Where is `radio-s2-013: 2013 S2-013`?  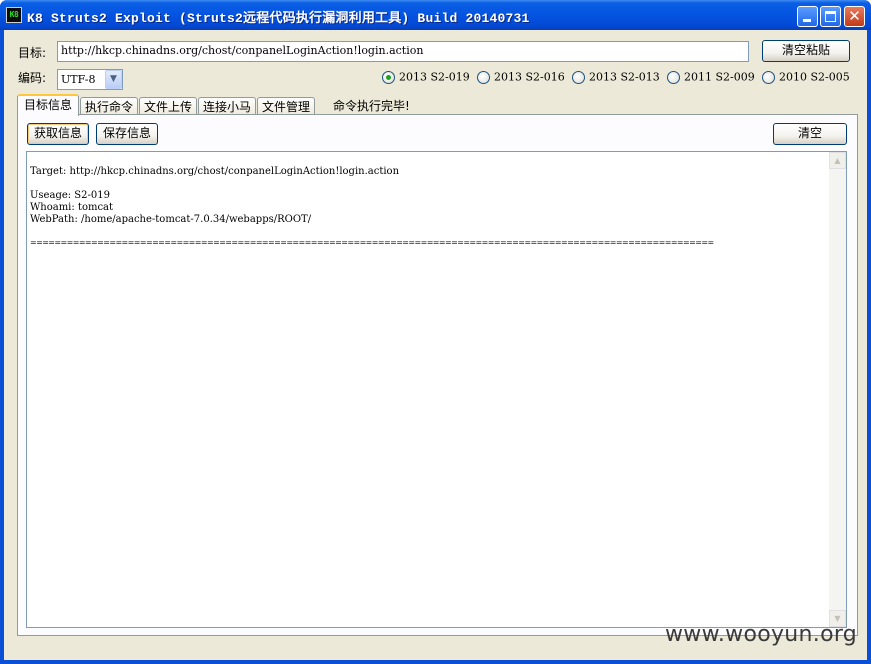 radio-s2-013: 2013 S2-013 is located at coordinates (616, 78).